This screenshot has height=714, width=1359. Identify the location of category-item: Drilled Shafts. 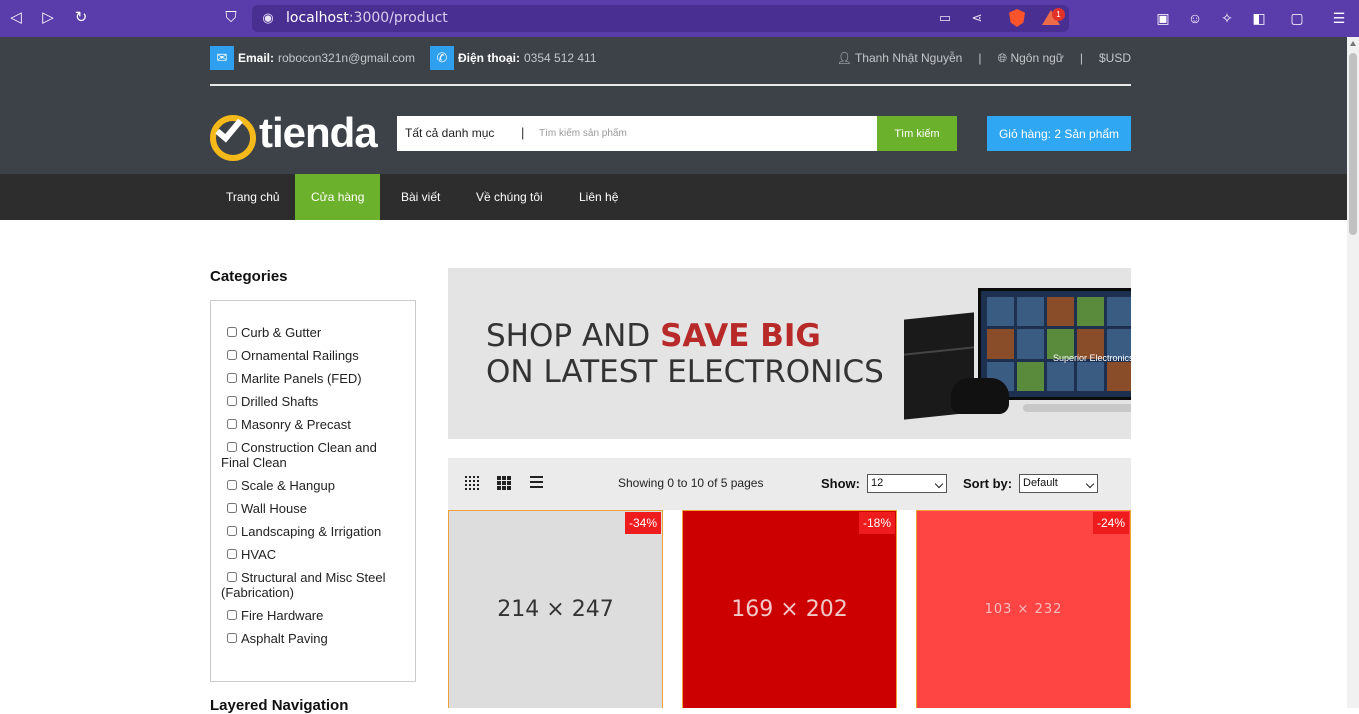
(315, 401).